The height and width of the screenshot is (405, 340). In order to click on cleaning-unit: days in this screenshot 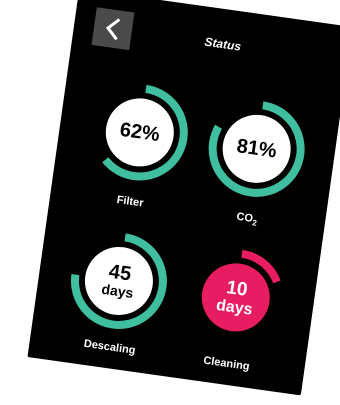, I will do `click(234, 307)`.